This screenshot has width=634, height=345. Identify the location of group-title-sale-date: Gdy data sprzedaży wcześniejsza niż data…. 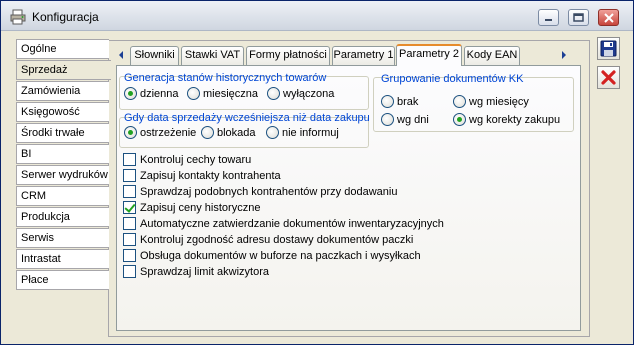
(247, 118).